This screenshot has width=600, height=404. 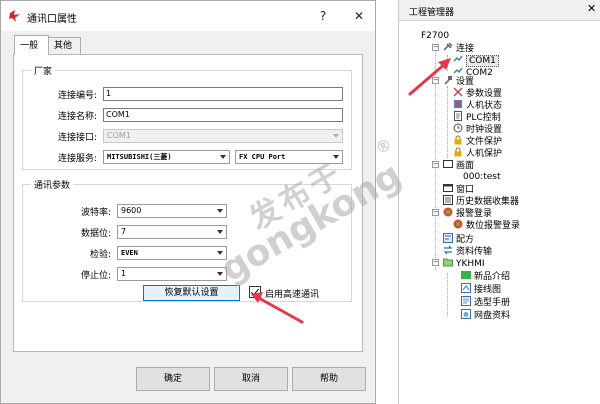 What do you see at coordinates (124, 273) in the screenshot?
I see `stop-bits-value: 1` at bounding box center [124, 273].